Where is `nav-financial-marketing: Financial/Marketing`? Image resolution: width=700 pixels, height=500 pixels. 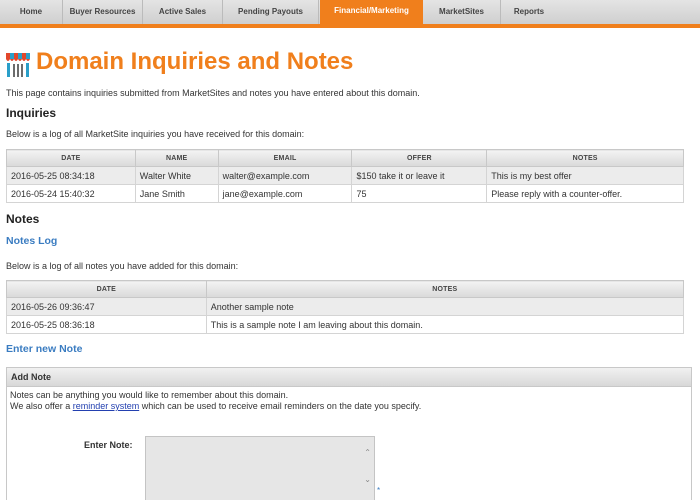
nav-financial-marketing: Financial/Marketing is located at coordinates (371, 12).